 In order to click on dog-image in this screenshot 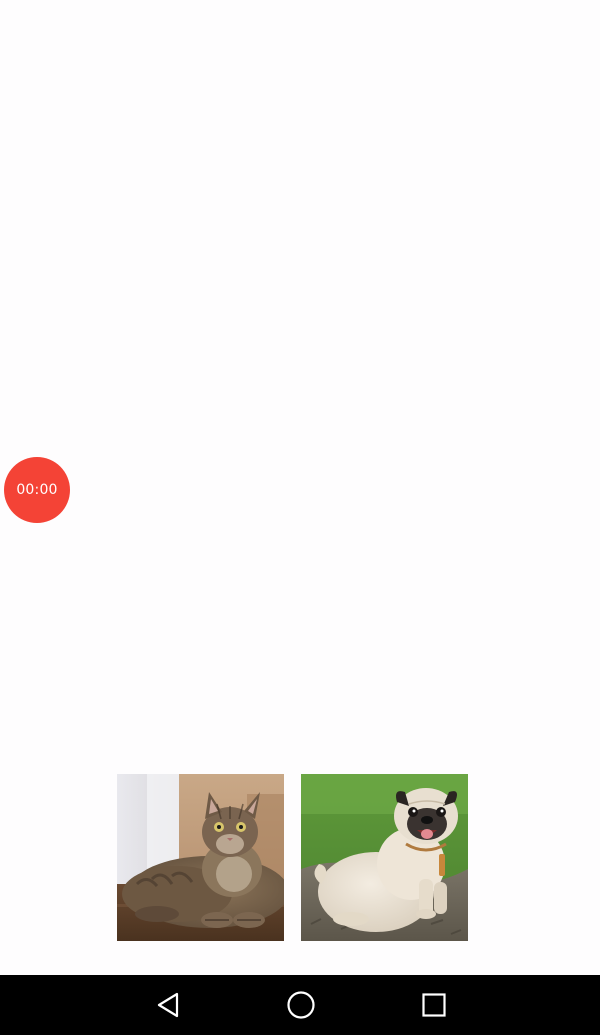, I will do `click(384, 857)`.